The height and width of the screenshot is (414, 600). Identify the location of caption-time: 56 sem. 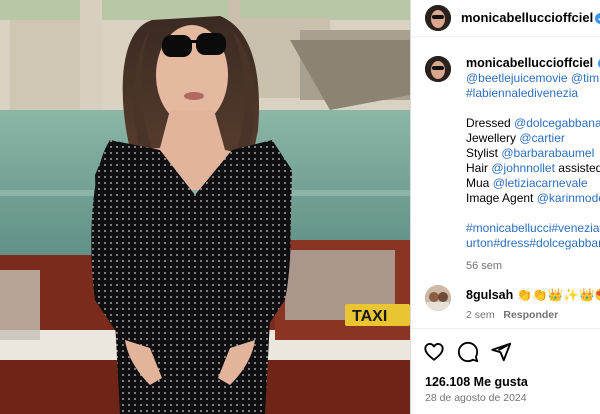
(533, 266).